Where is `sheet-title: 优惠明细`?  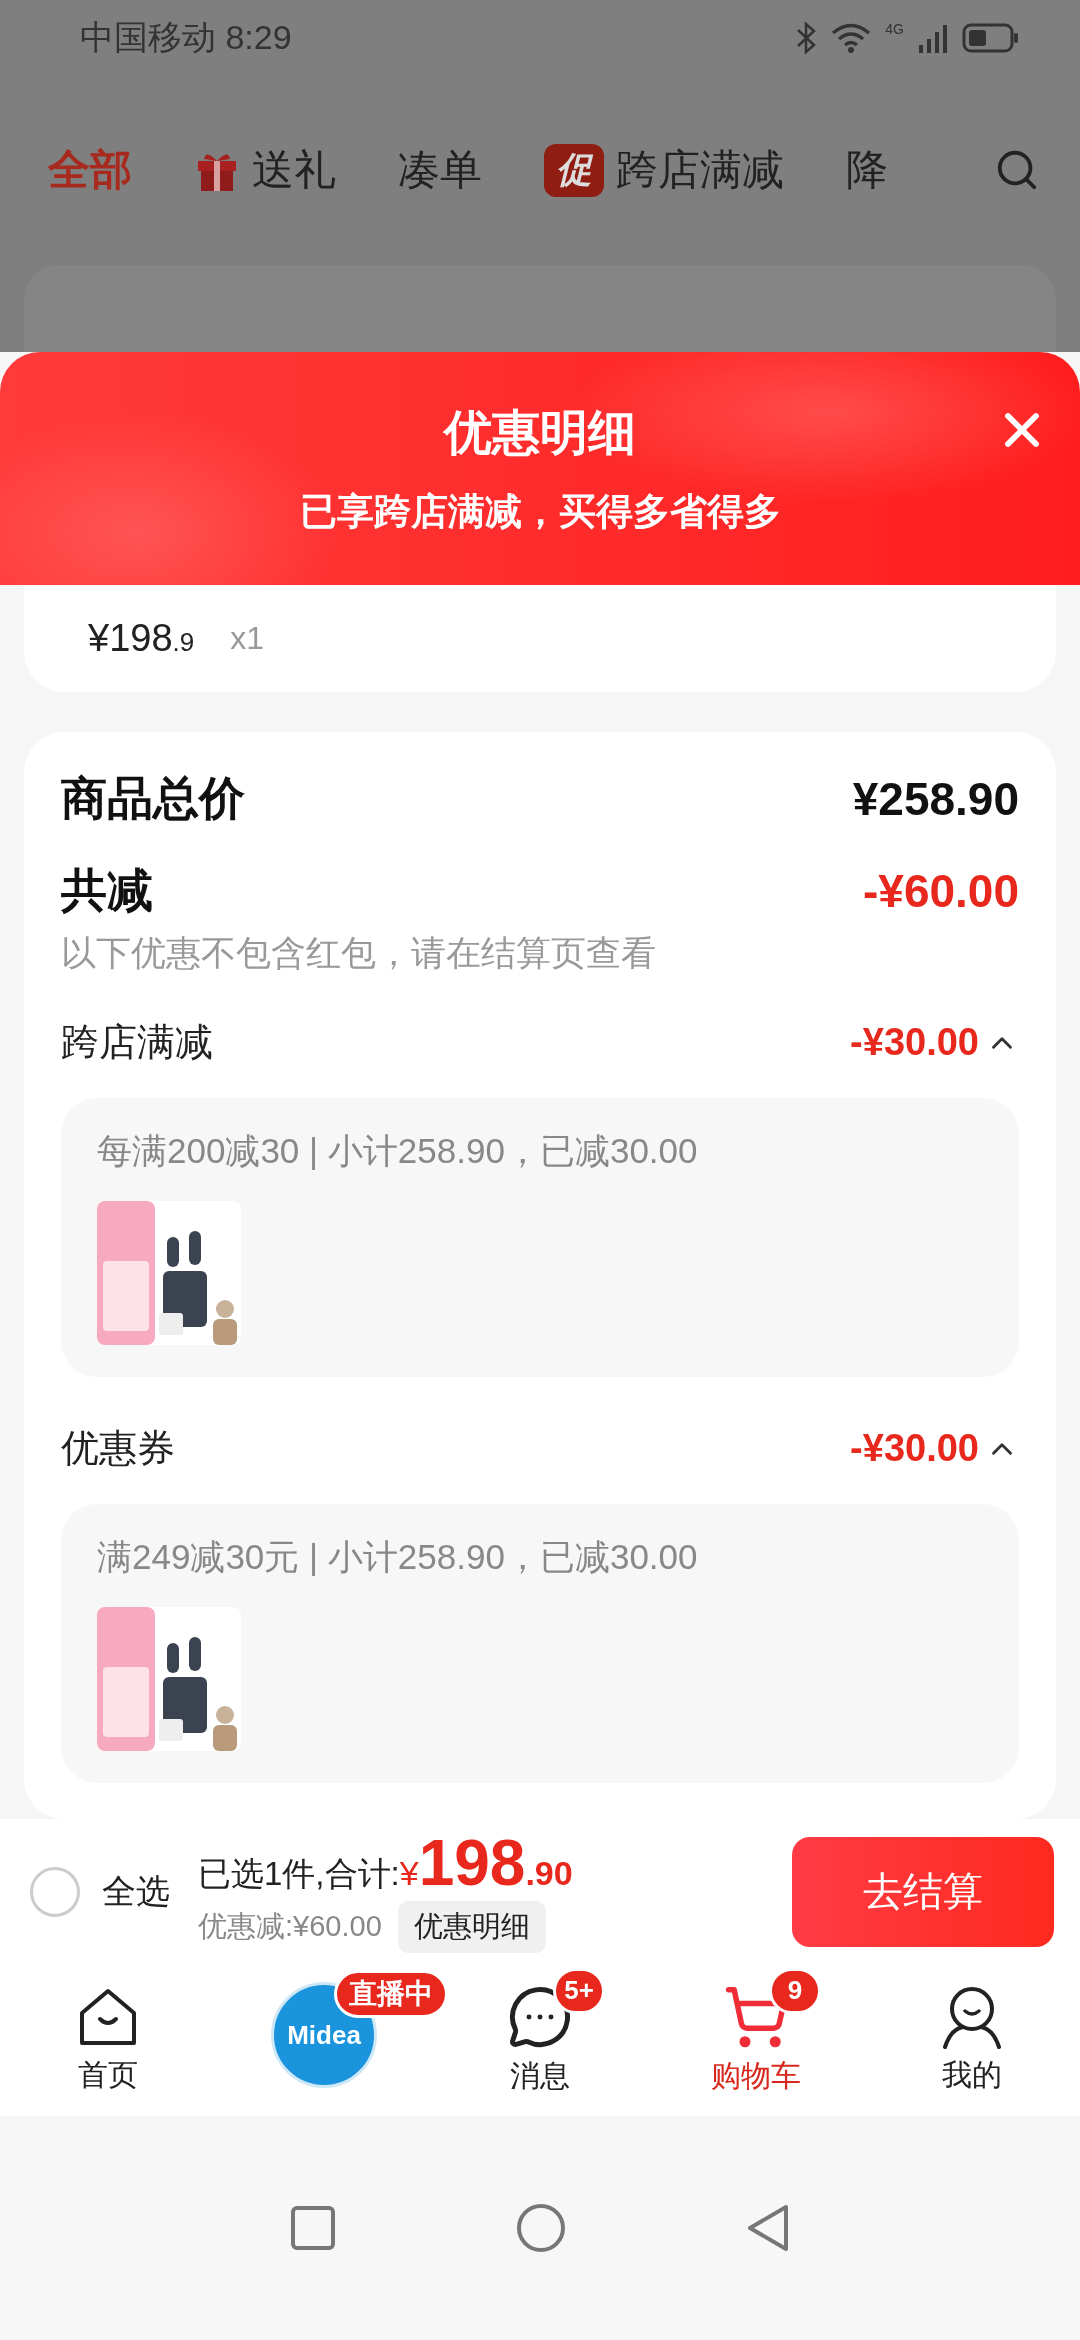
sheet-title: 优惠明细 is located at coordinates (540, 432).